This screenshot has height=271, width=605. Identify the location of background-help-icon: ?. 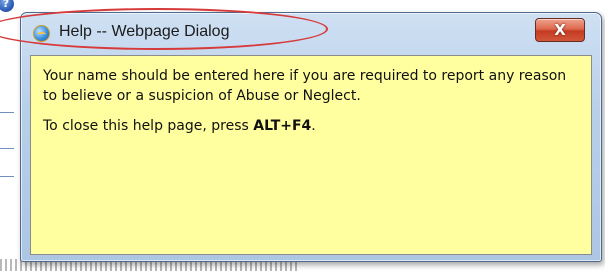
(7, 6).